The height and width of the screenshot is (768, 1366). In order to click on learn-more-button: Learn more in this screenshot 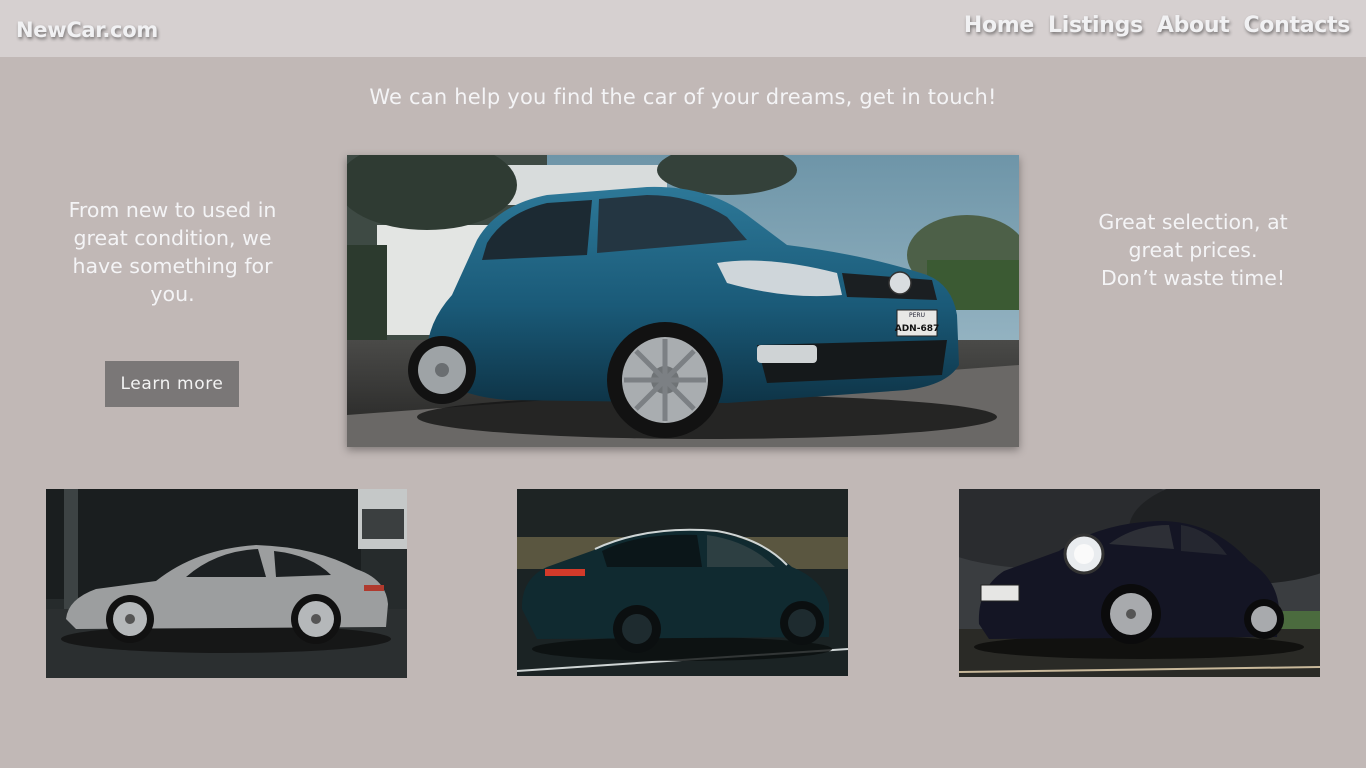, I will do `click(172, 384)`.